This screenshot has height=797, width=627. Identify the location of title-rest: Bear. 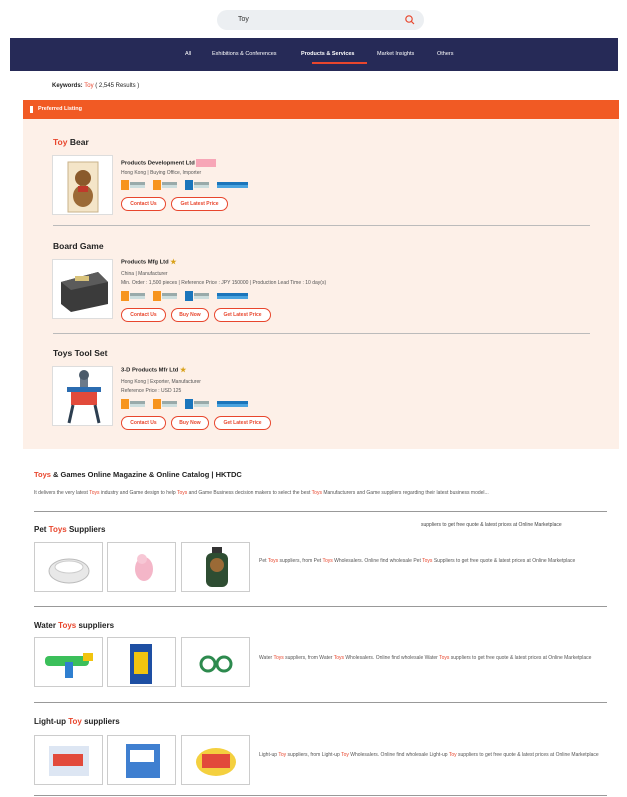
(78, 142).